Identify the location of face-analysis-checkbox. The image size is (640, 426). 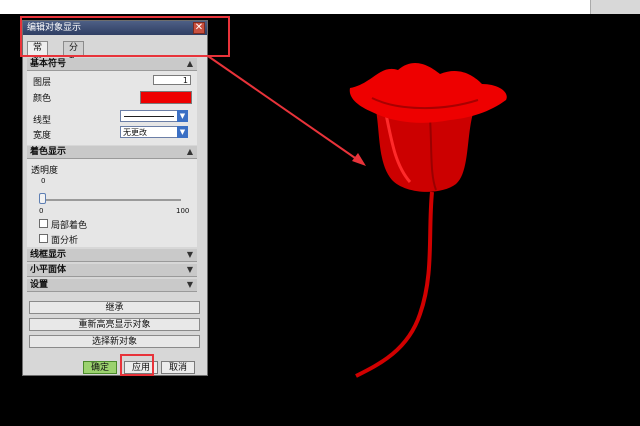
(43, 238).